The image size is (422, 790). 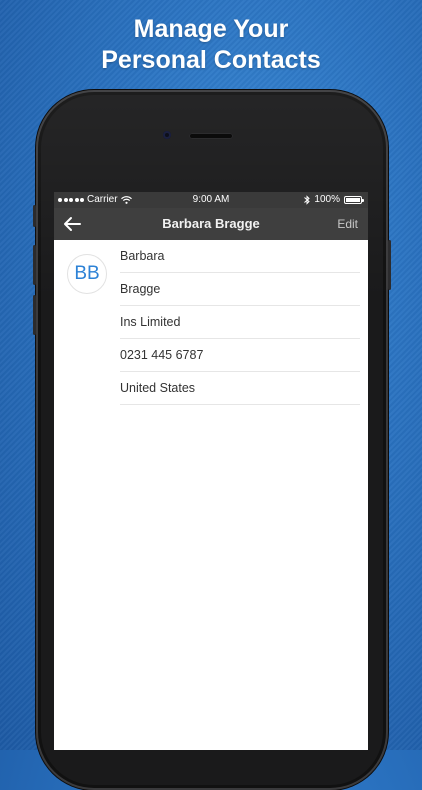 What do you see at coordinates (307, 199) in the screenshot?
I see `bluetooth-icon` at bounding box center [307, 199].